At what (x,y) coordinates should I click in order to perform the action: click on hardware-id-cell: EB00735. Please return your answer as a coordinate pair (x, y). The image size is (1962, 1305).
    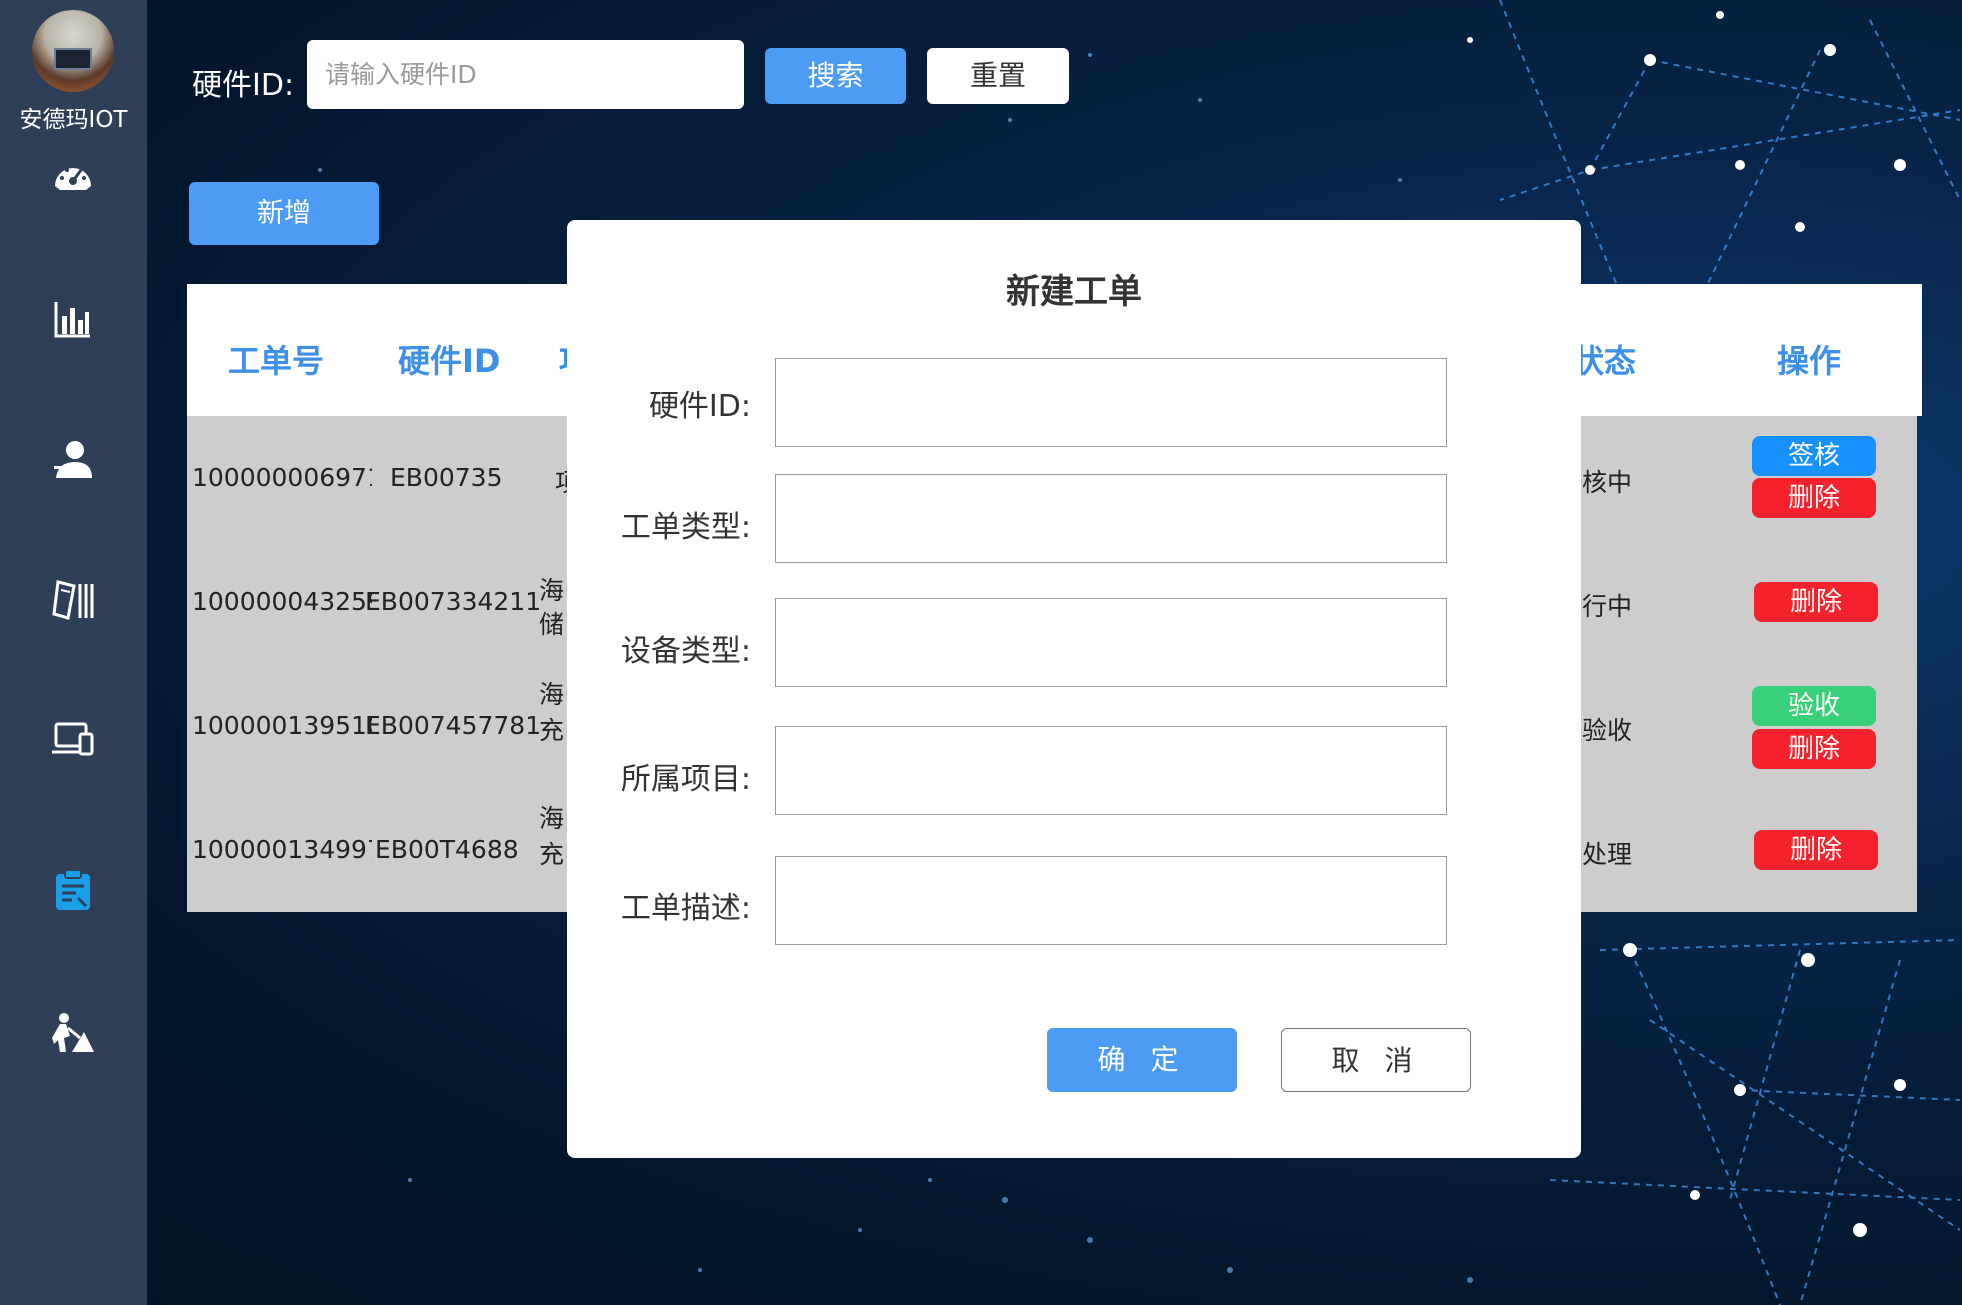
    Looking at the image, I should click on (446, 477).